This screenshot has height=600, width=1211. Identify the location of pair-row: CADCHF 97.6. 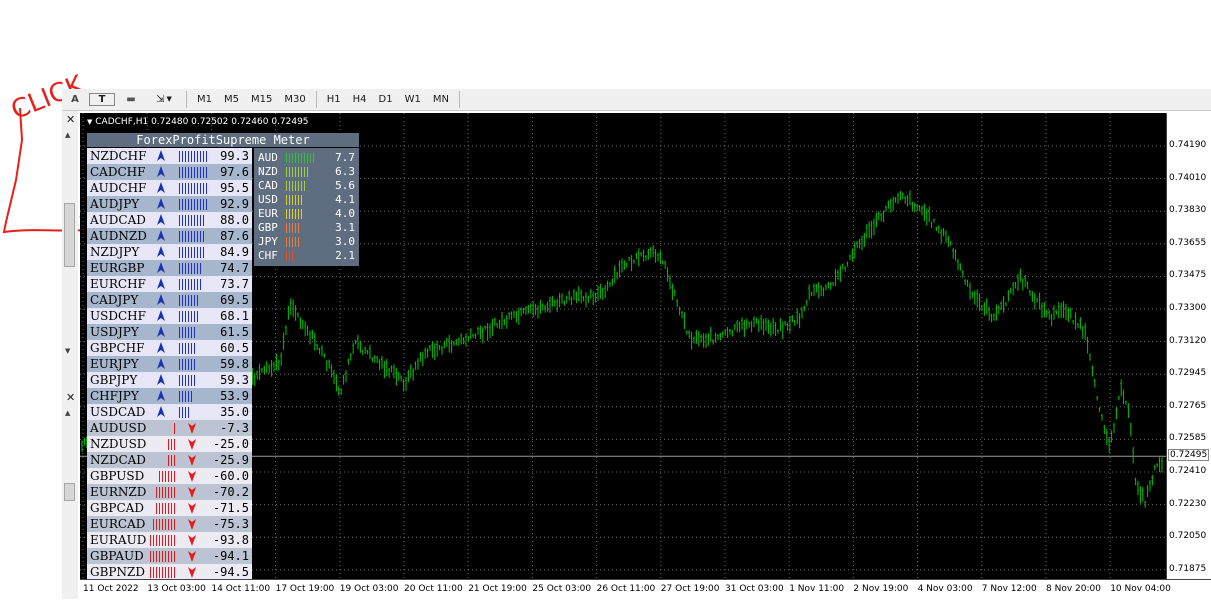
(169, 172).